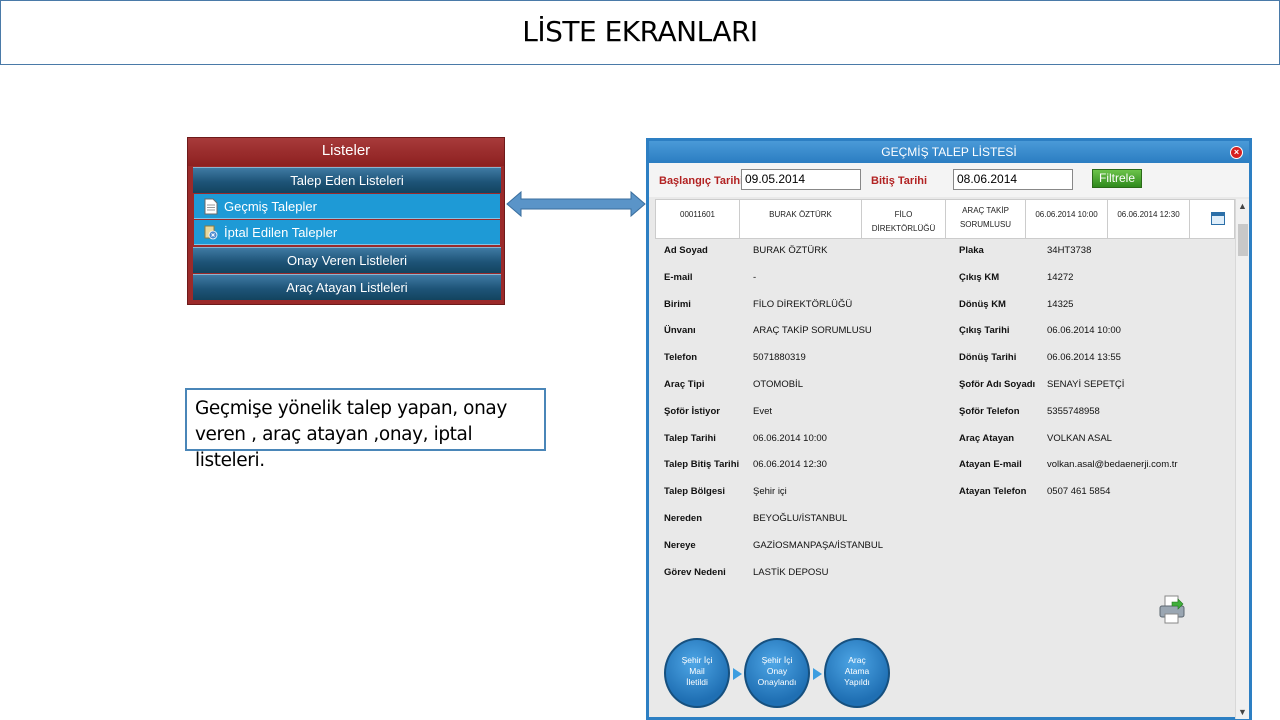 The image size is (1280, 720). Describe the element at coordinates (1069, 250) in the screenshot. I see `field-value: 34HT3738` at that location.